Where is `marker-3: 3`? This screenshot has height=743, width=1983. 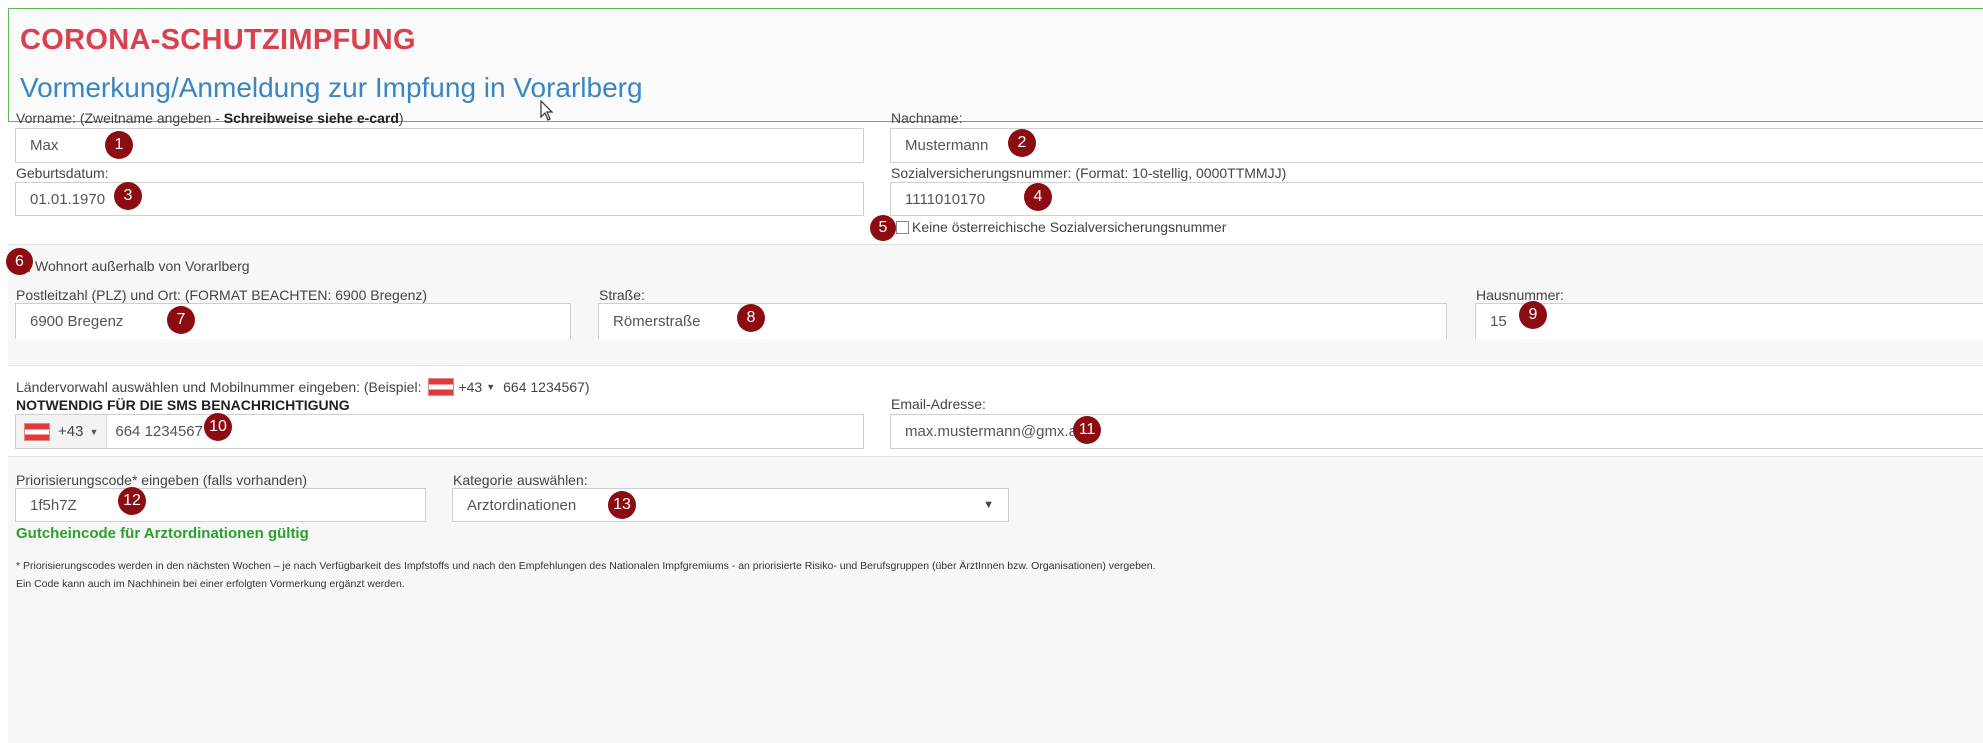 marker-3: 3 is located at coordinates (128, 196).